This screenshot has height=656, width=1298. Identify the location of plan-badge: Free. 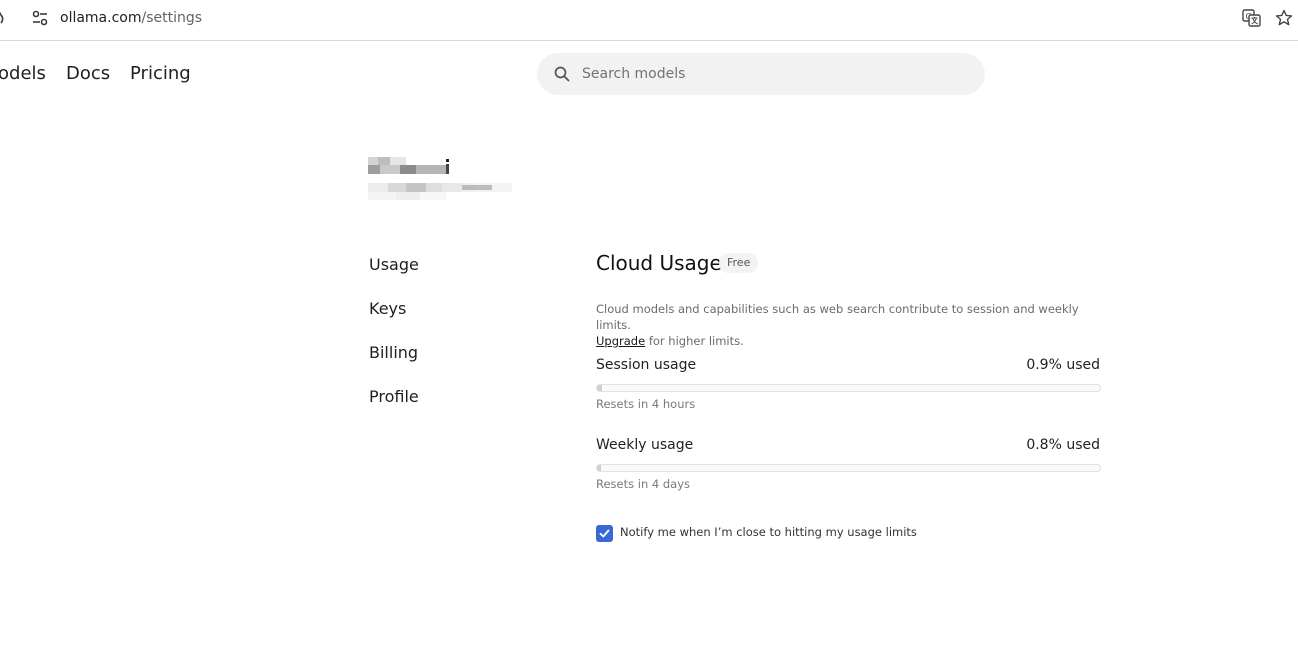
(739, 263).